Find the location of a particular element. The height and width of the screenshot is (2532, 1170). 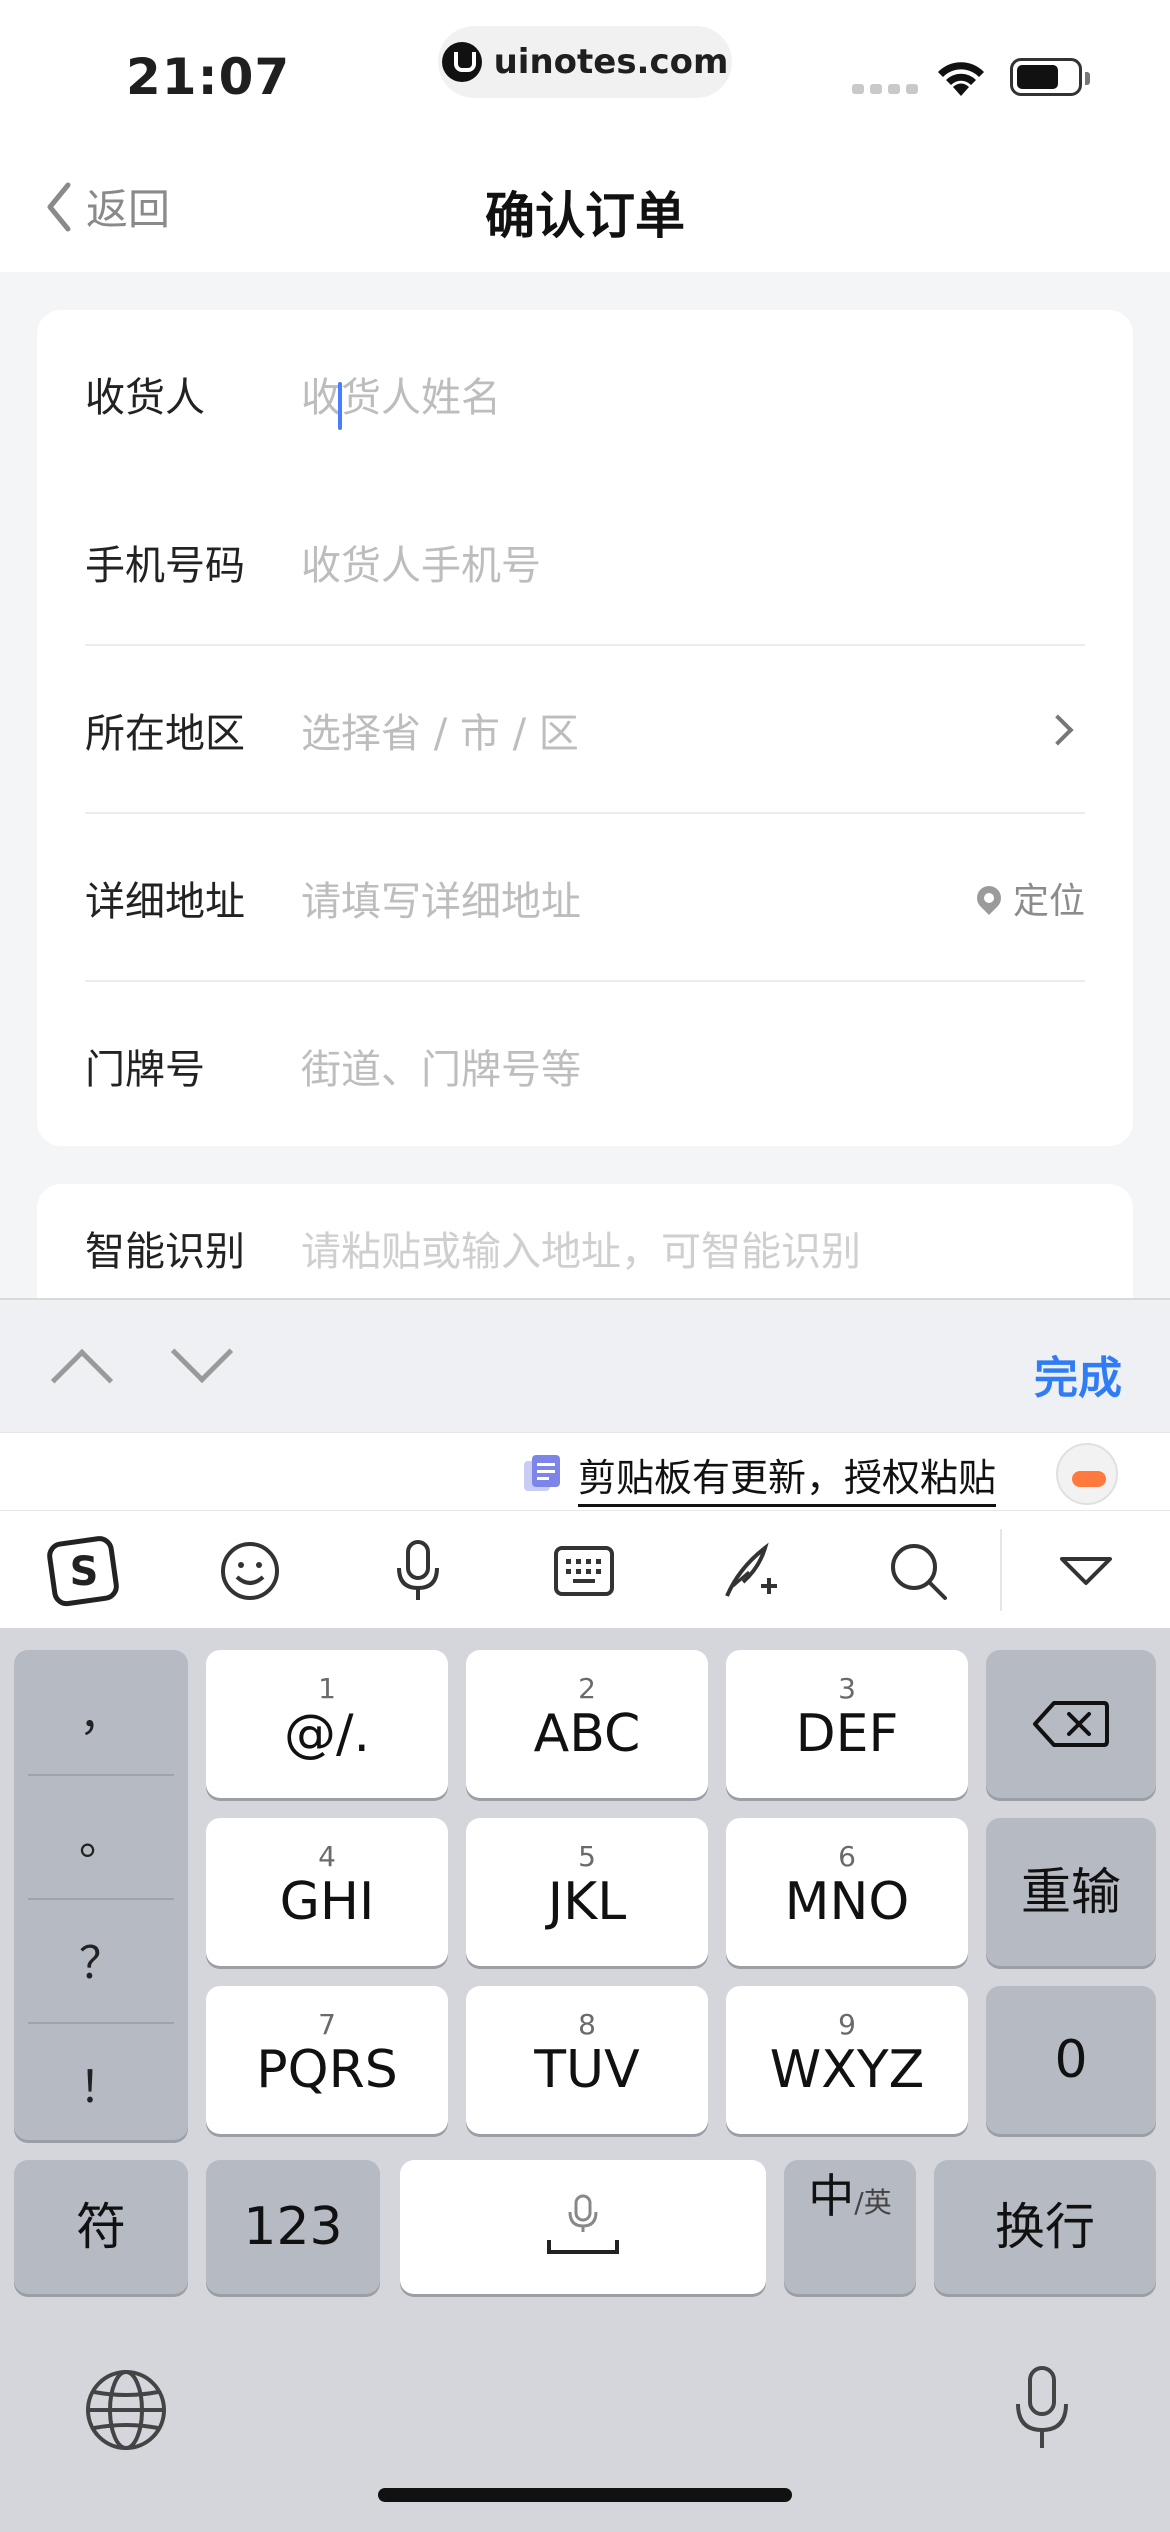

field-label: 智能识别 is located at coordinates (165, 1252).